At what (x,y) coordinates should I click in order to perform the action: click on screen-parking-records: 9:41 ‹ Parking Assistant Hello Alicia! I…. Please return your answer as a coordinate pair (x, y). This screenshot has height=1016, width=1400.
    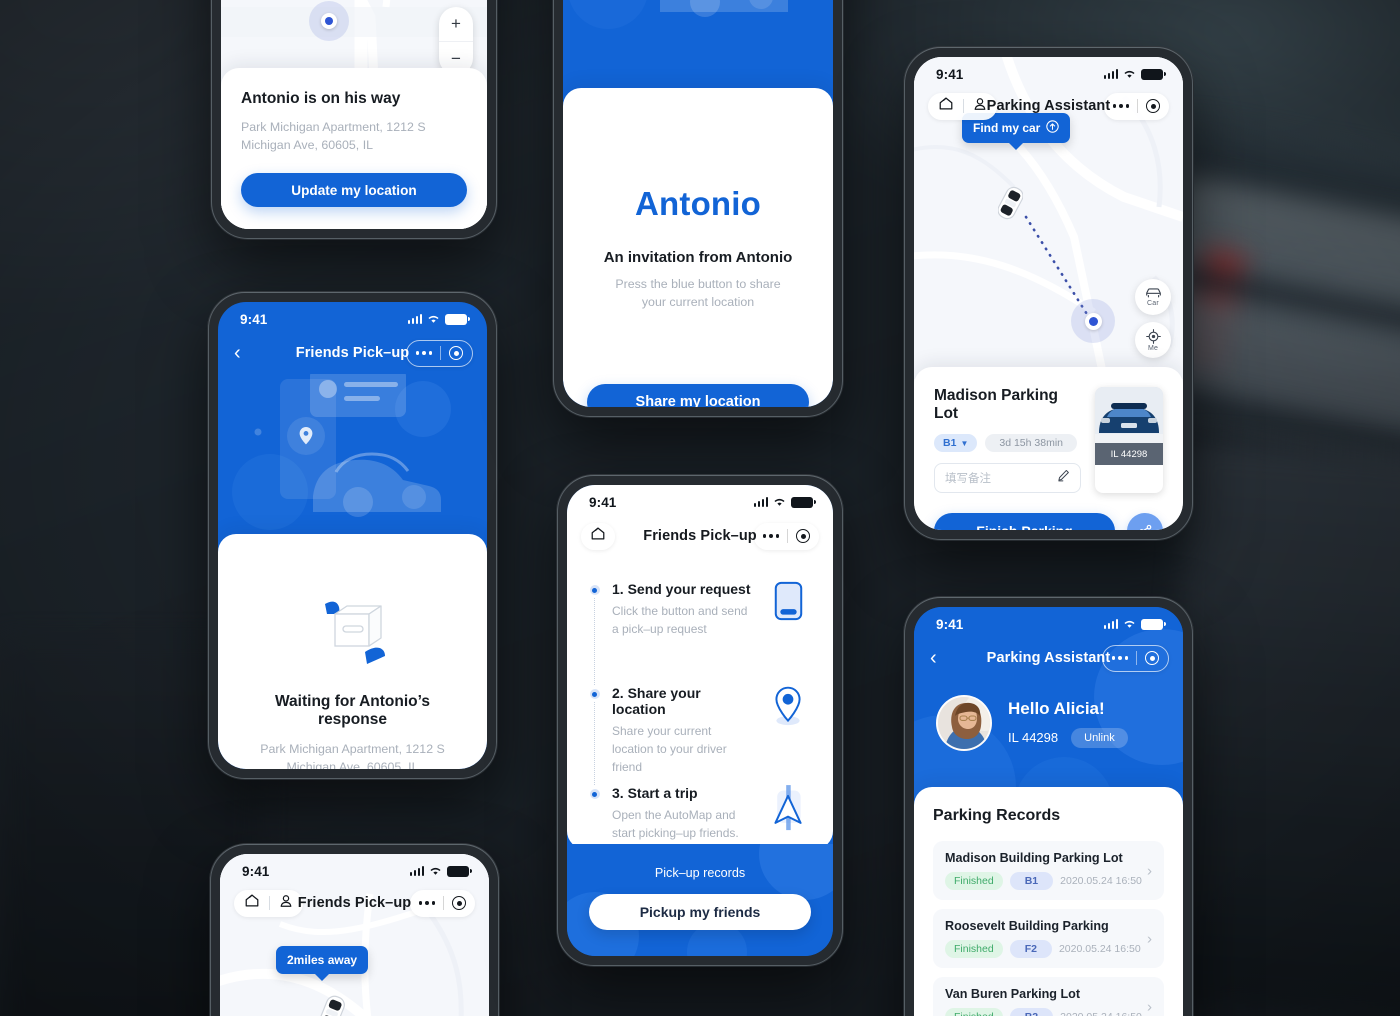
    Looking at the image, I should click on (1048, 811).